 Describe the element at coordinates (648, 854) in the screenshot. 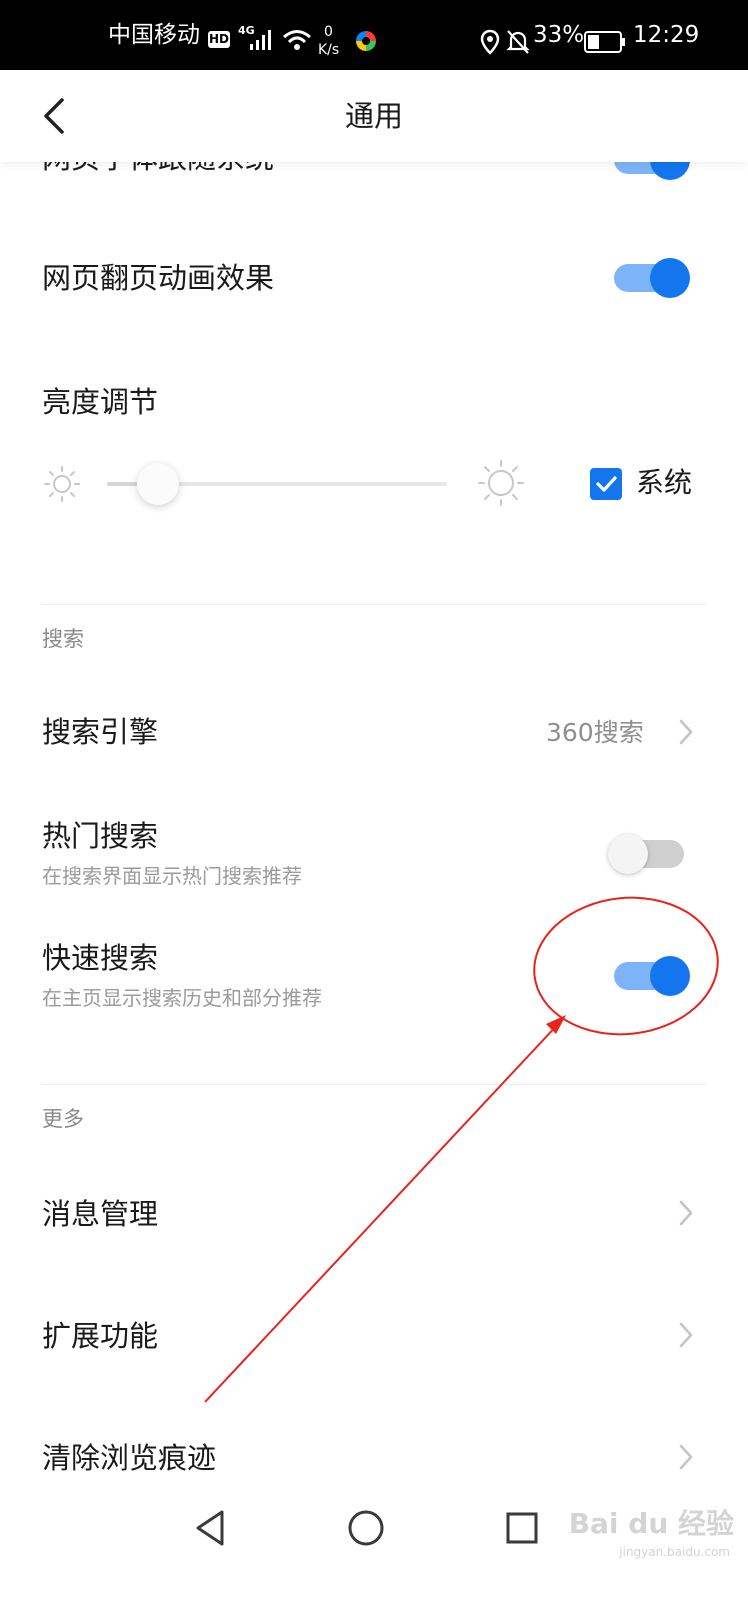

I see `hot-search-toggle` at that location.